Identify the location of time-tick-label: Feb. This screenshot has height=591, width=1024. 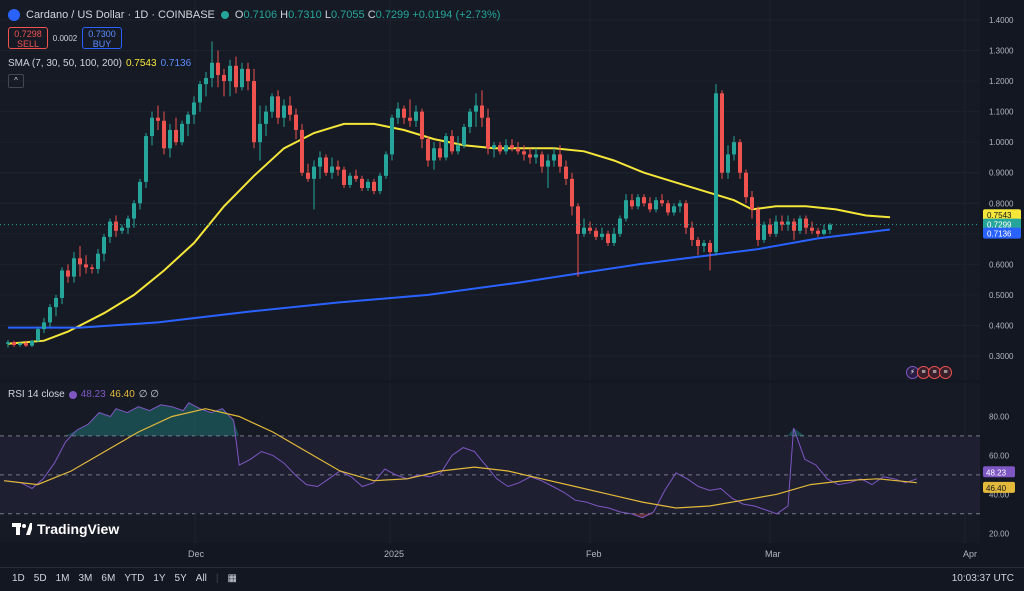
(594, 554).